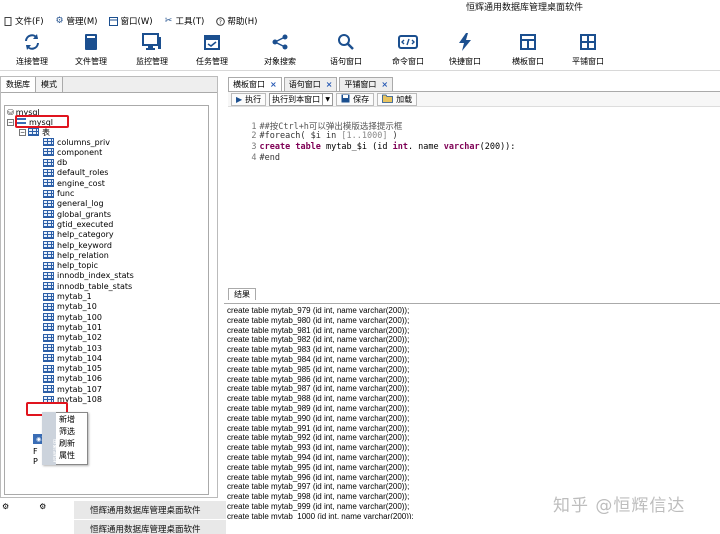 The image size is (720, 534). What do you see at coordinates (150, 510) in the screenshot?
I see `taskbar-item-1: 恒辉通用数据库管理桌面软件` at bounding box center [150, 510].